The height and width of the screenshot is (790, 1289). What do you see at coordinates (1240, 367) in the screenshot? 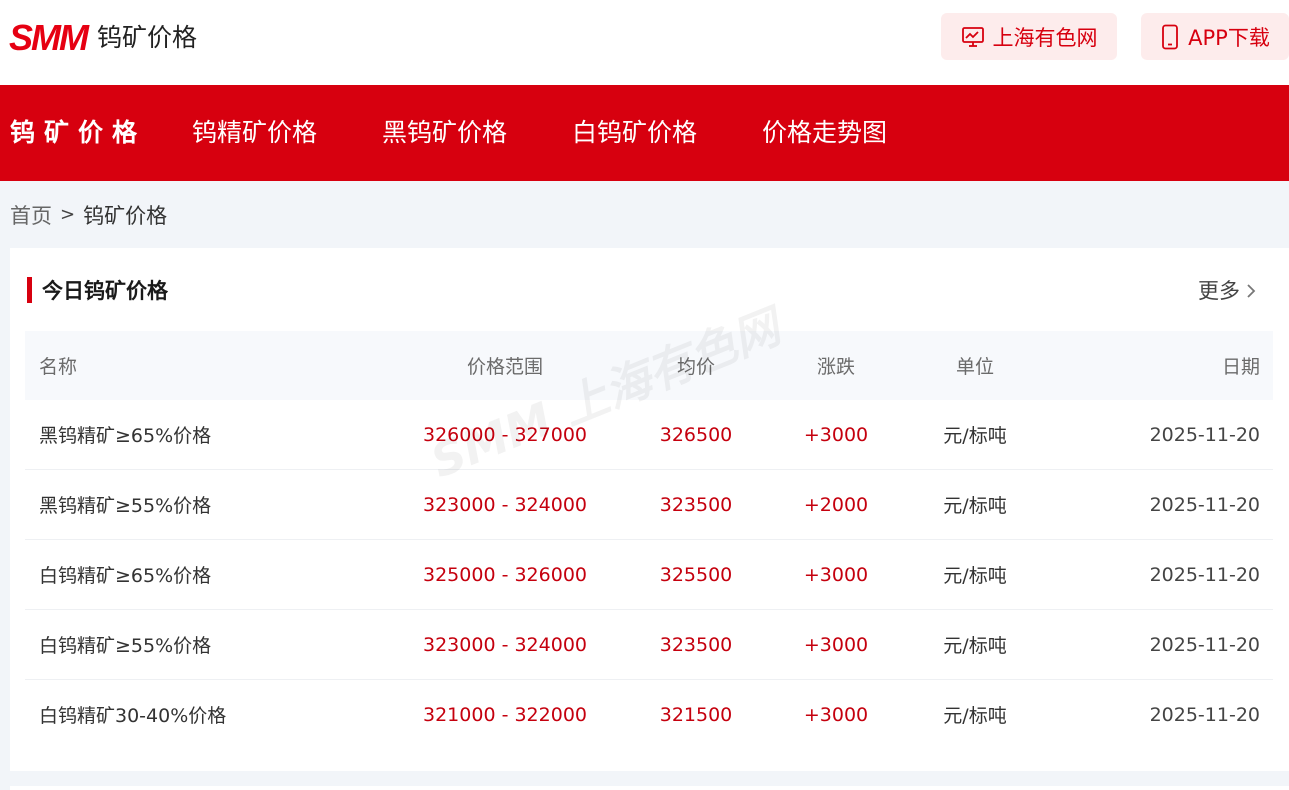
I see `col-header-date: 日期` at bounding box center [1240, 367].